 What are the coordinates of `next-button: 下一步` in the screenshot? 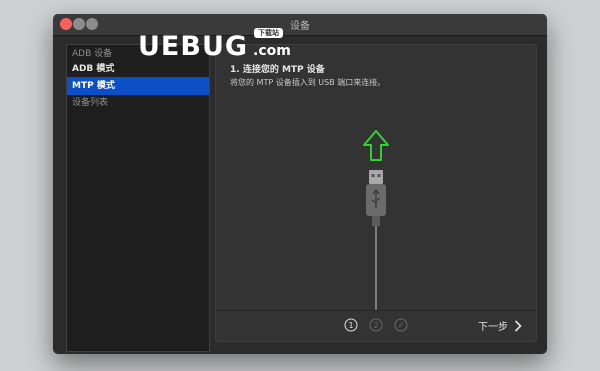 It's located at (500, 325).